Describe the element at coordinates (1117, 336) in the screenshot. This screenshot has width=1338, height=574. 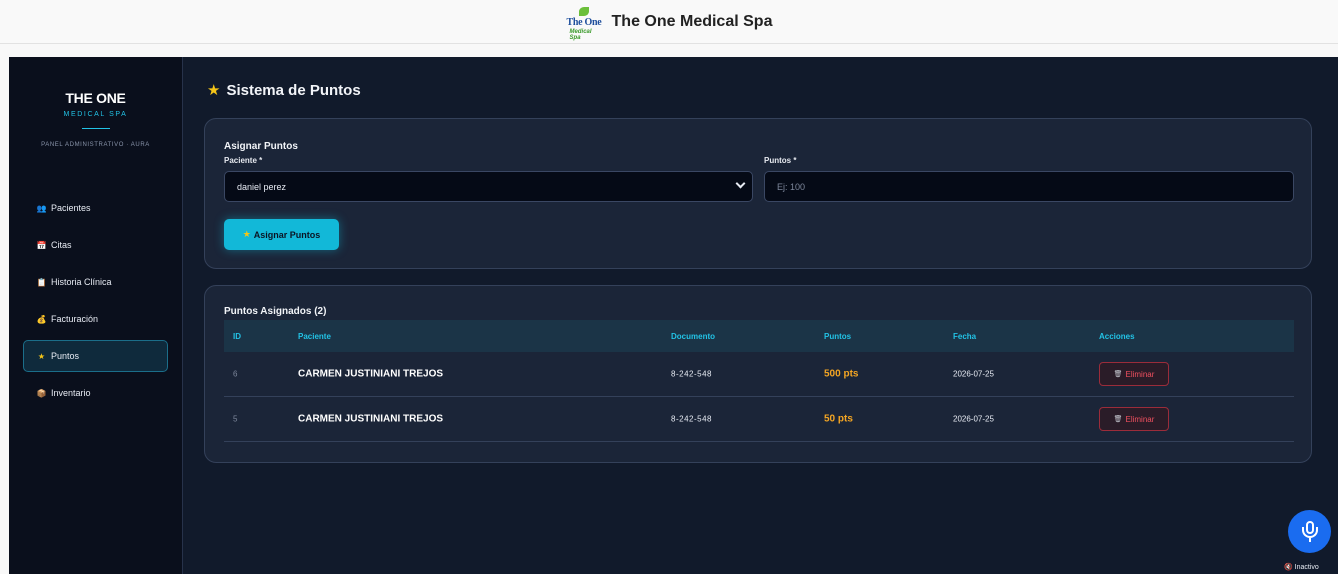
I see `column-header-acciones: Acciones` at that location.